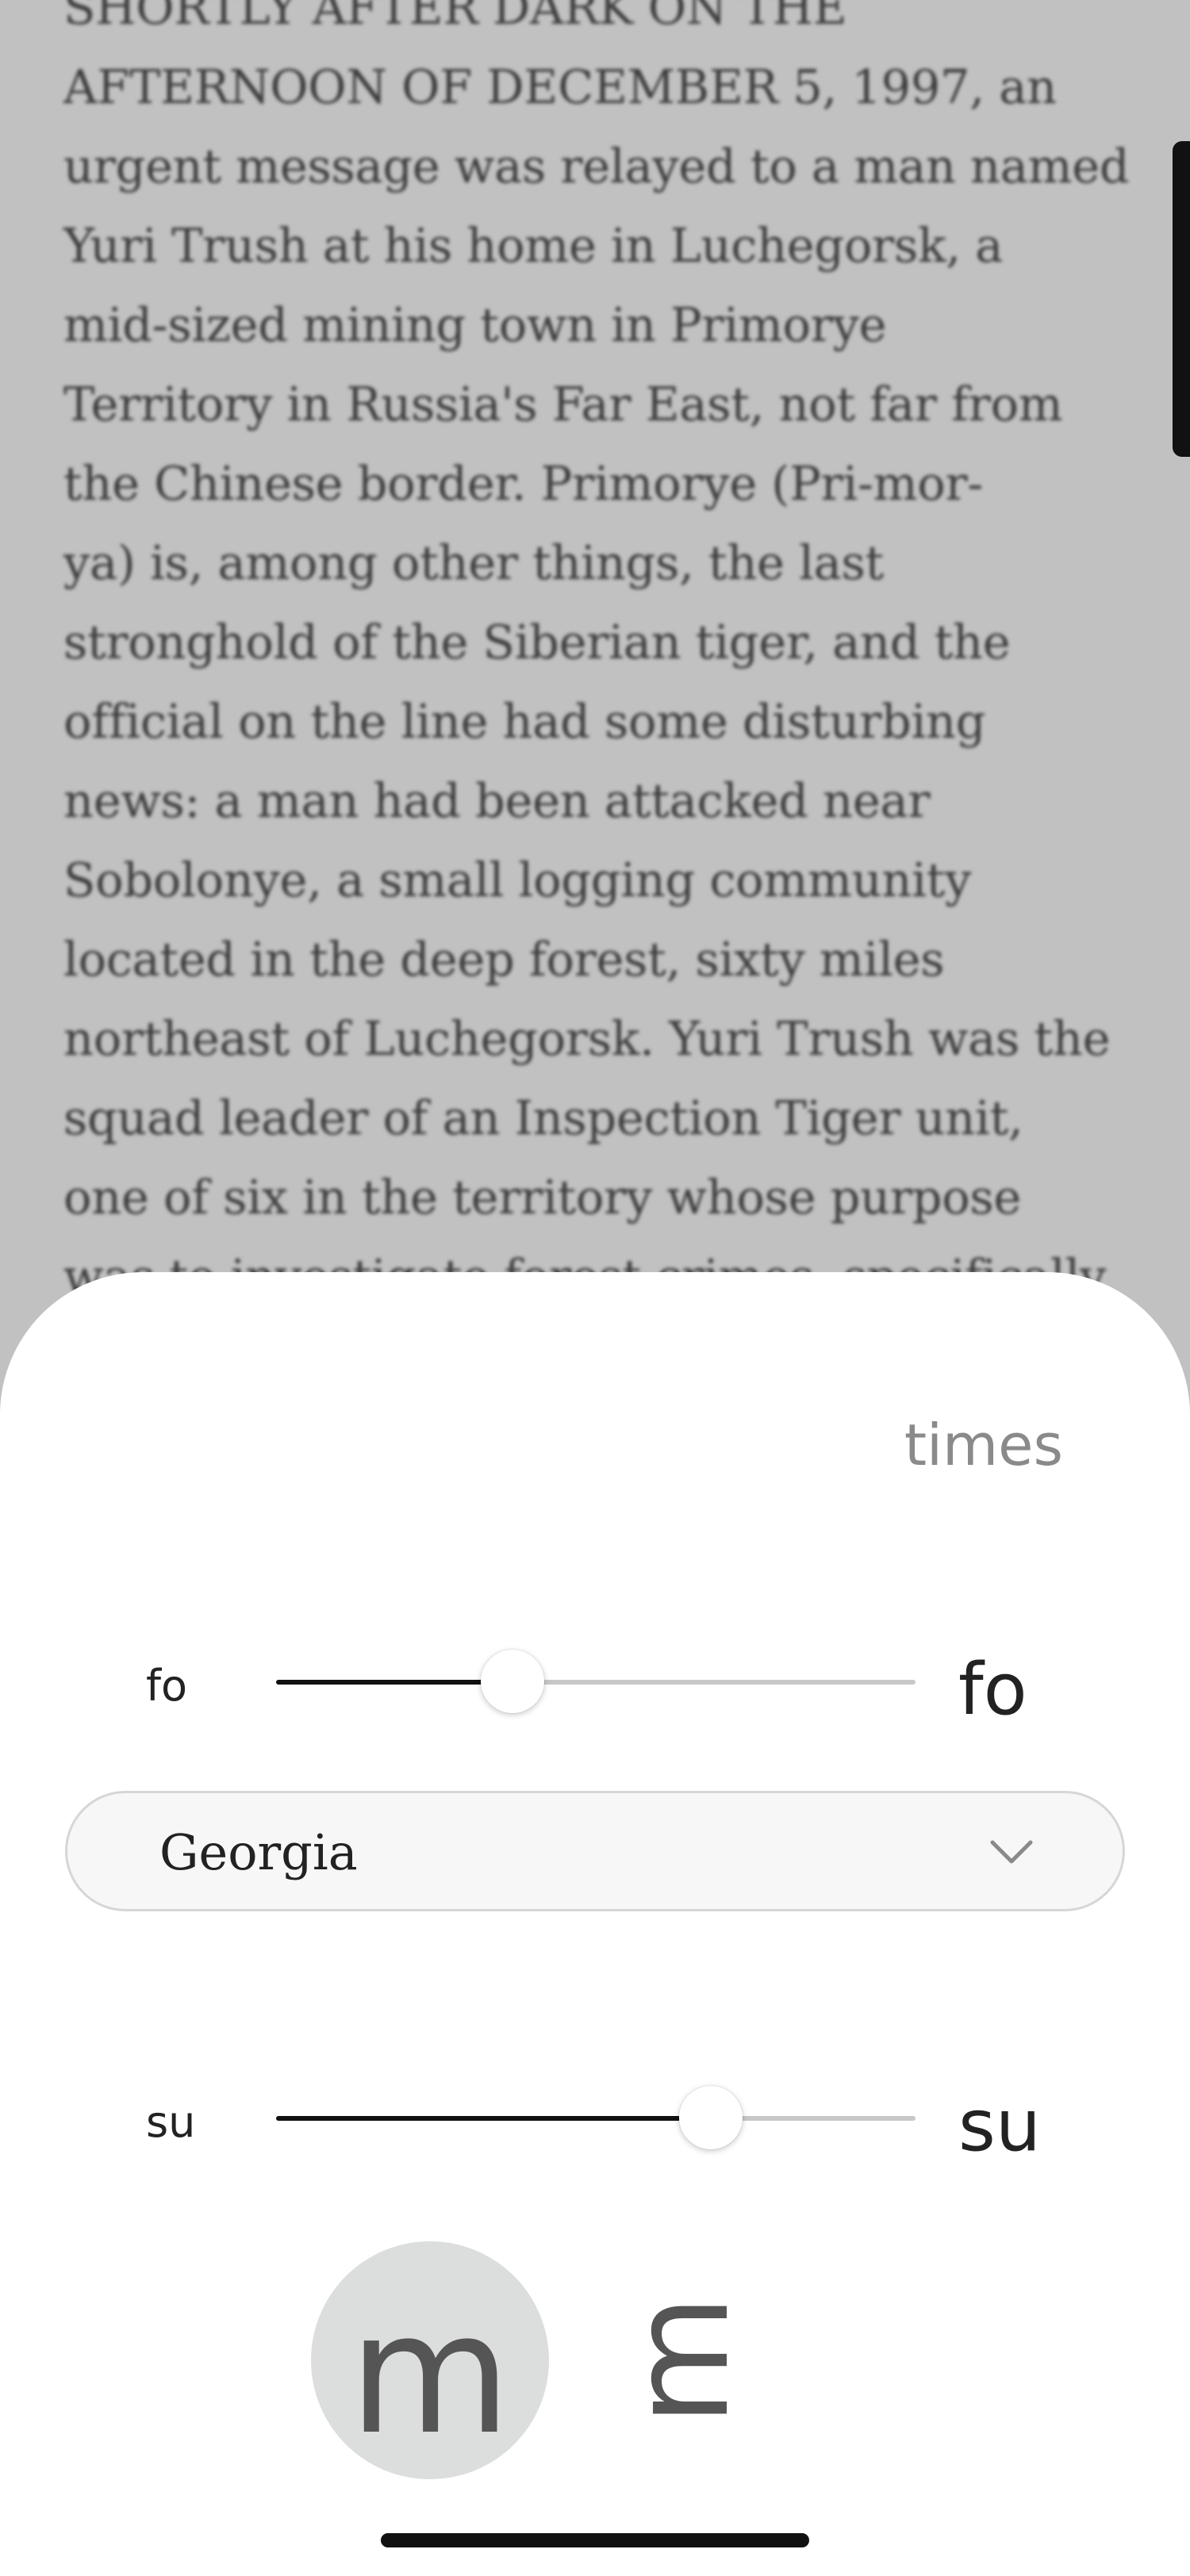  What do you see at coordinates (992, 1689) in the screenshot?
I see `font-size-large-label: fo` at bounding box center [992, 1689].